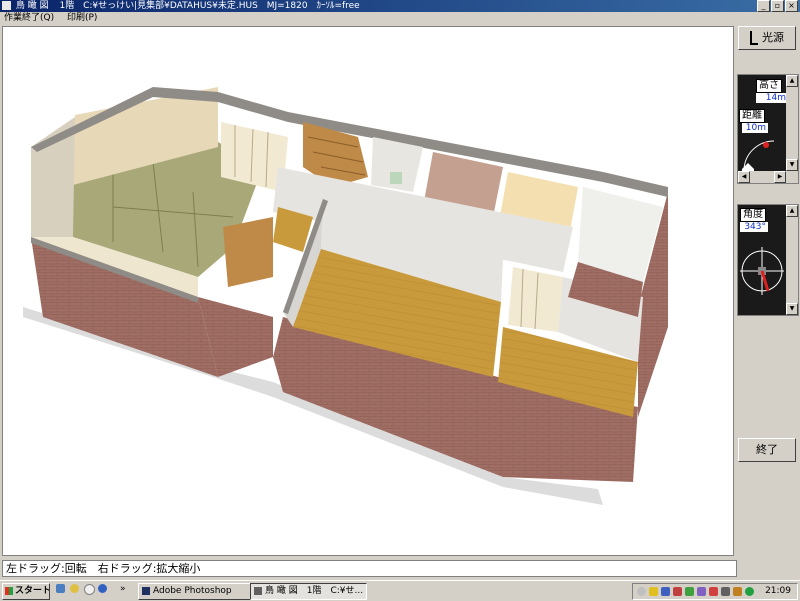 This screenshot has width=800, height=601. What do you see at coordinates (400, 18) in the screenshot?
I see `menu-bar: 作業終了(Q) 印刷(P)` at bounding box center [400, 18].